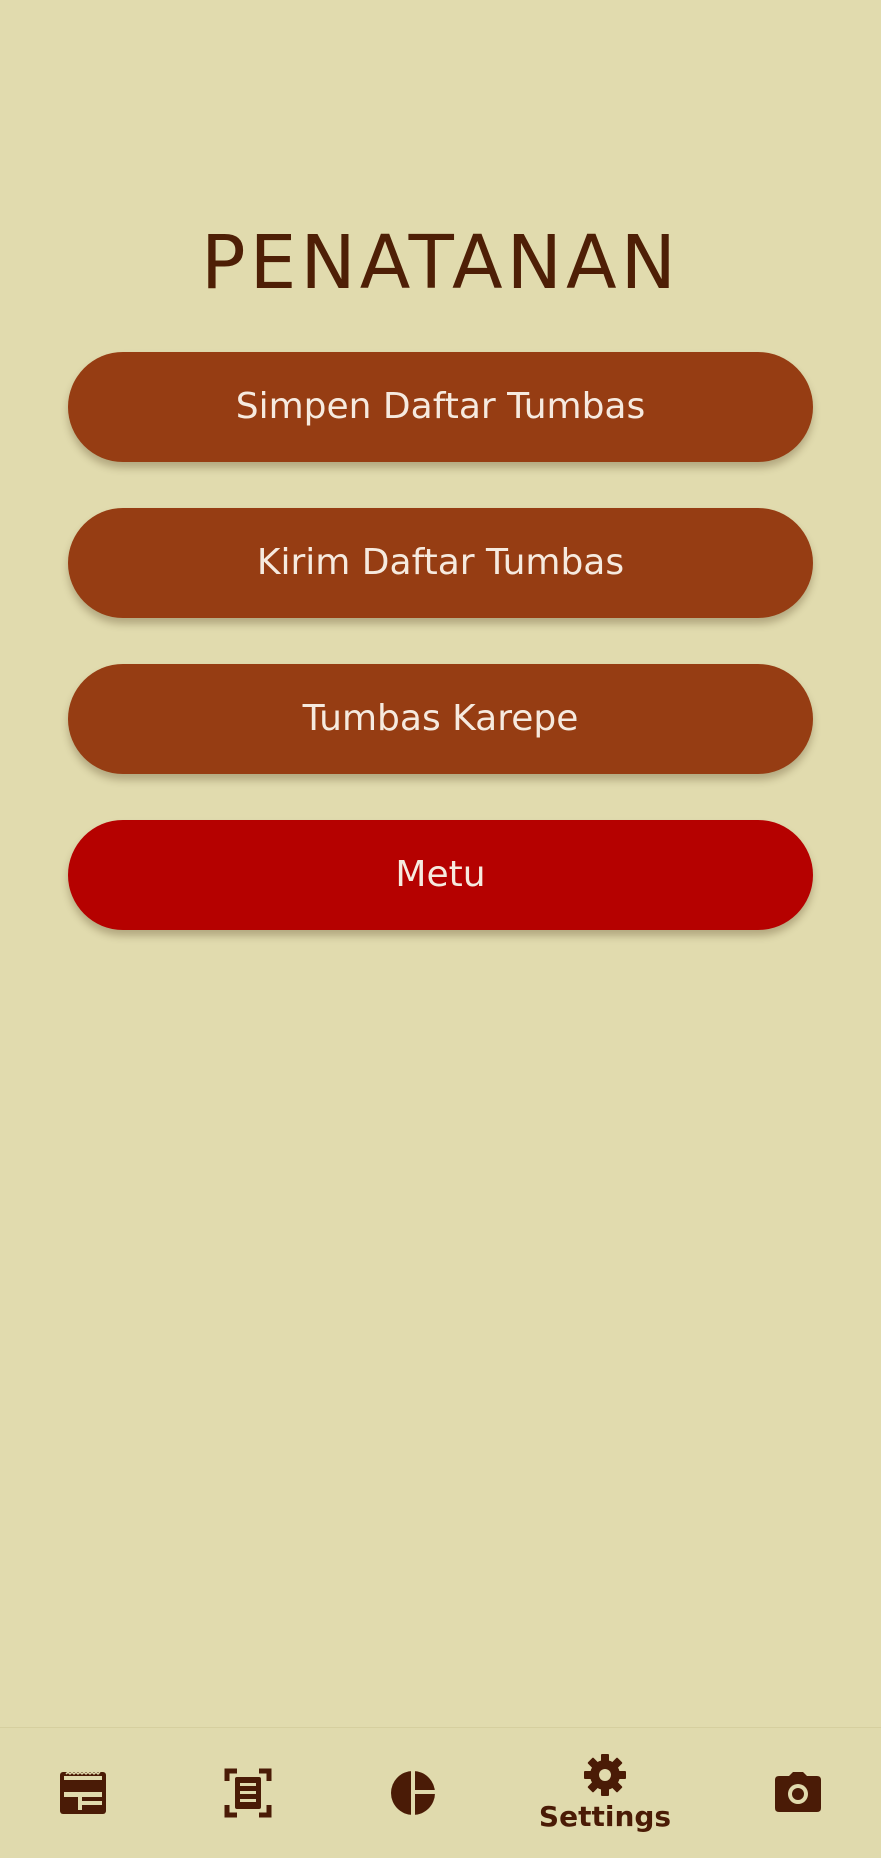  Describe the element at coordinates (440, 875) in the screenshot. I see `exit-button: Metu` at that location.